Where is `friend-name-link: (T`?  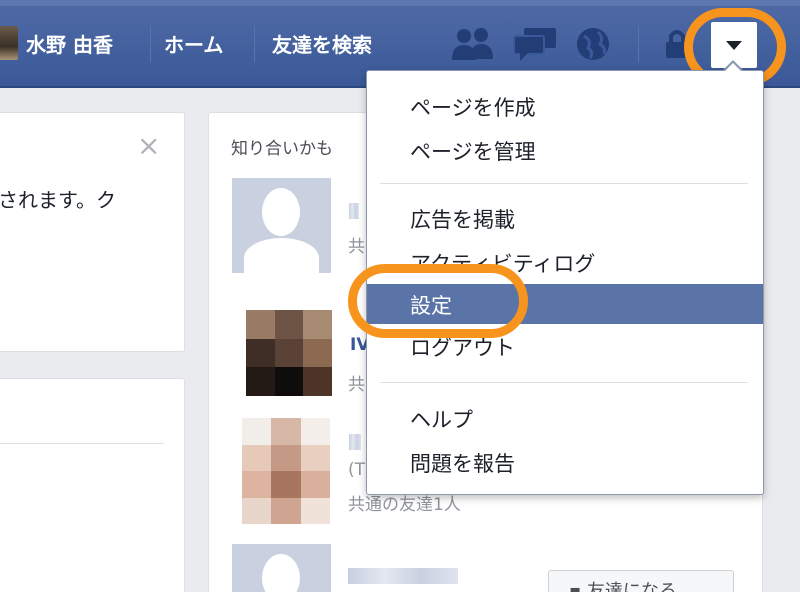 friend-name-link: (T is located at coordinates (356, 470).